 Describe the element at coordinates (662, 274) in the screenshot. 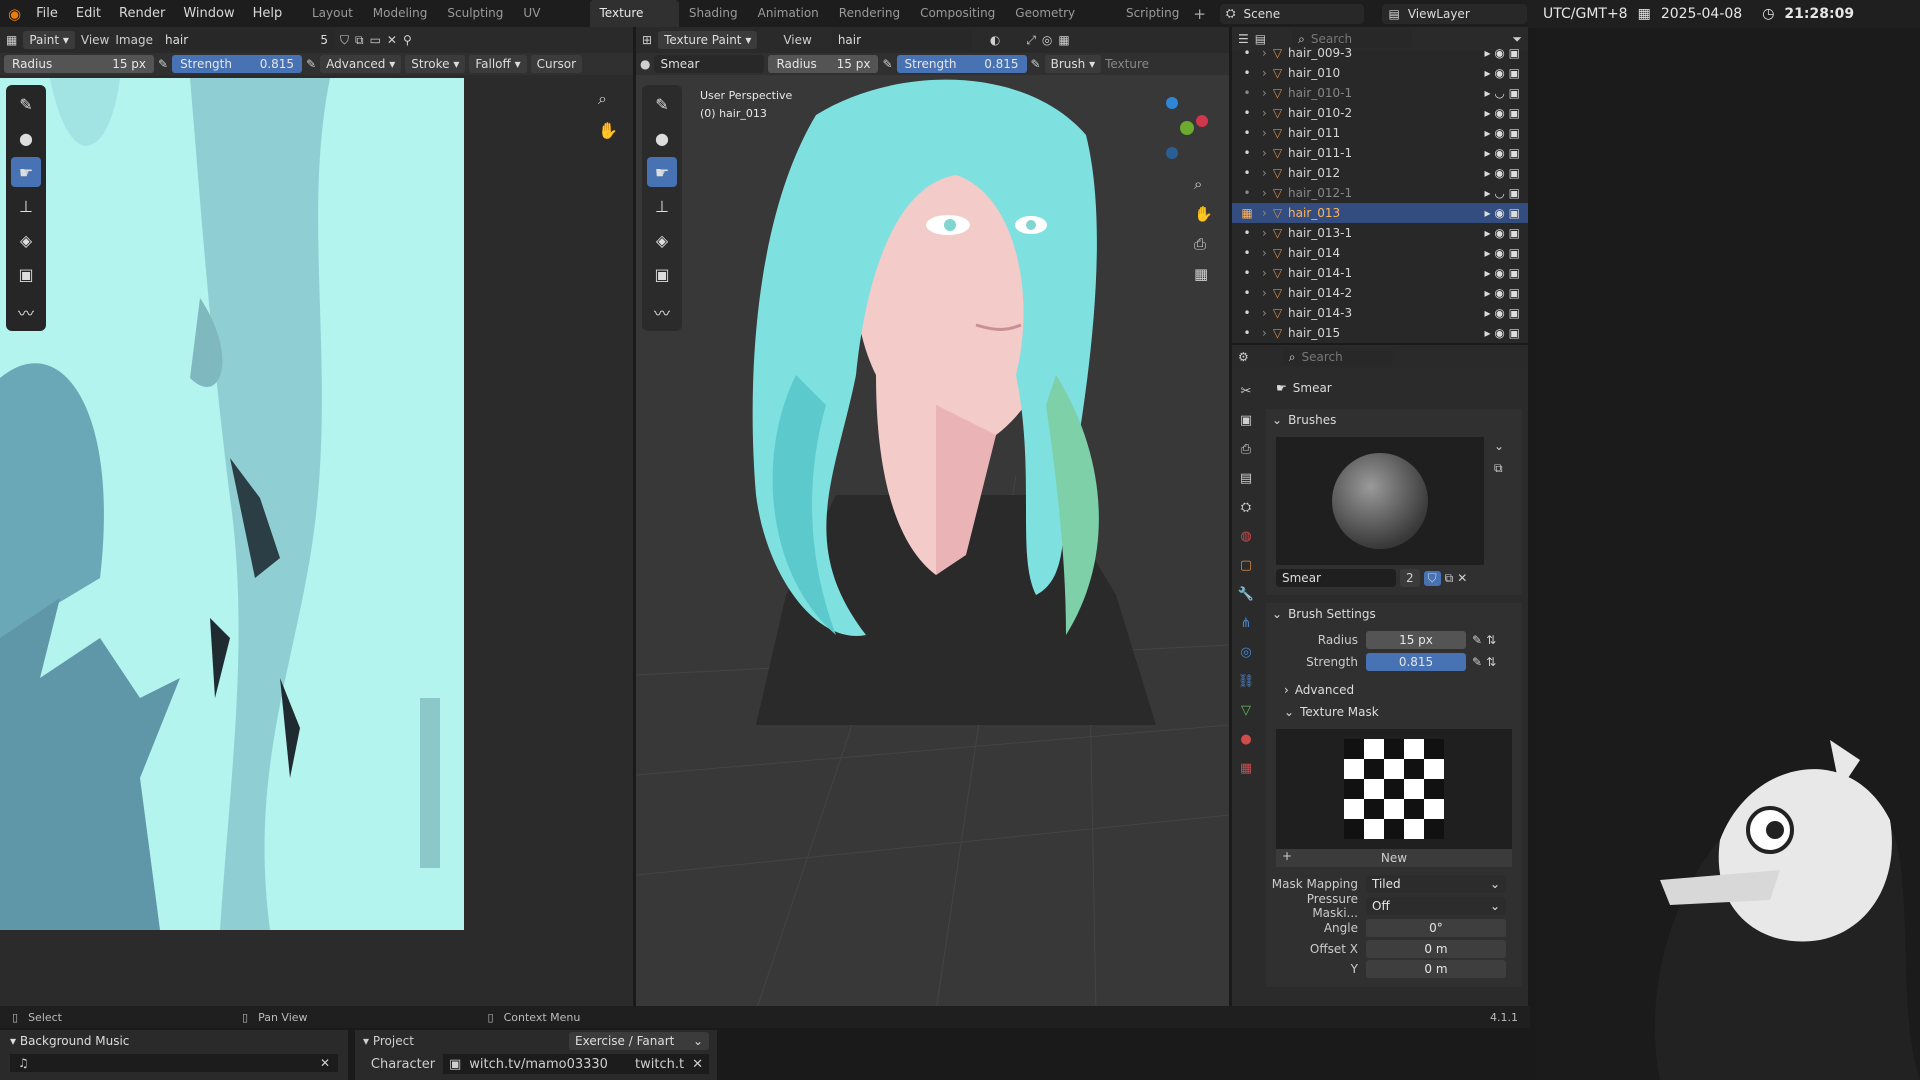

I see `mask-tool-icon: ▣` at that location.